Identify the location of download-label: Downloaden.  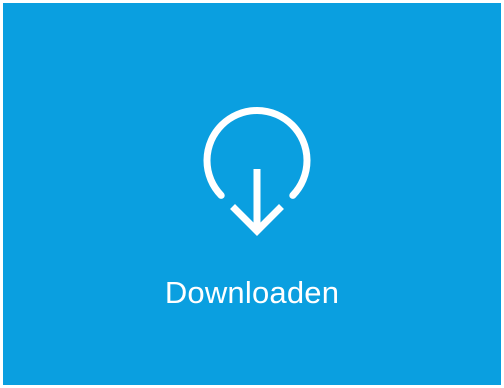
(252, 292).